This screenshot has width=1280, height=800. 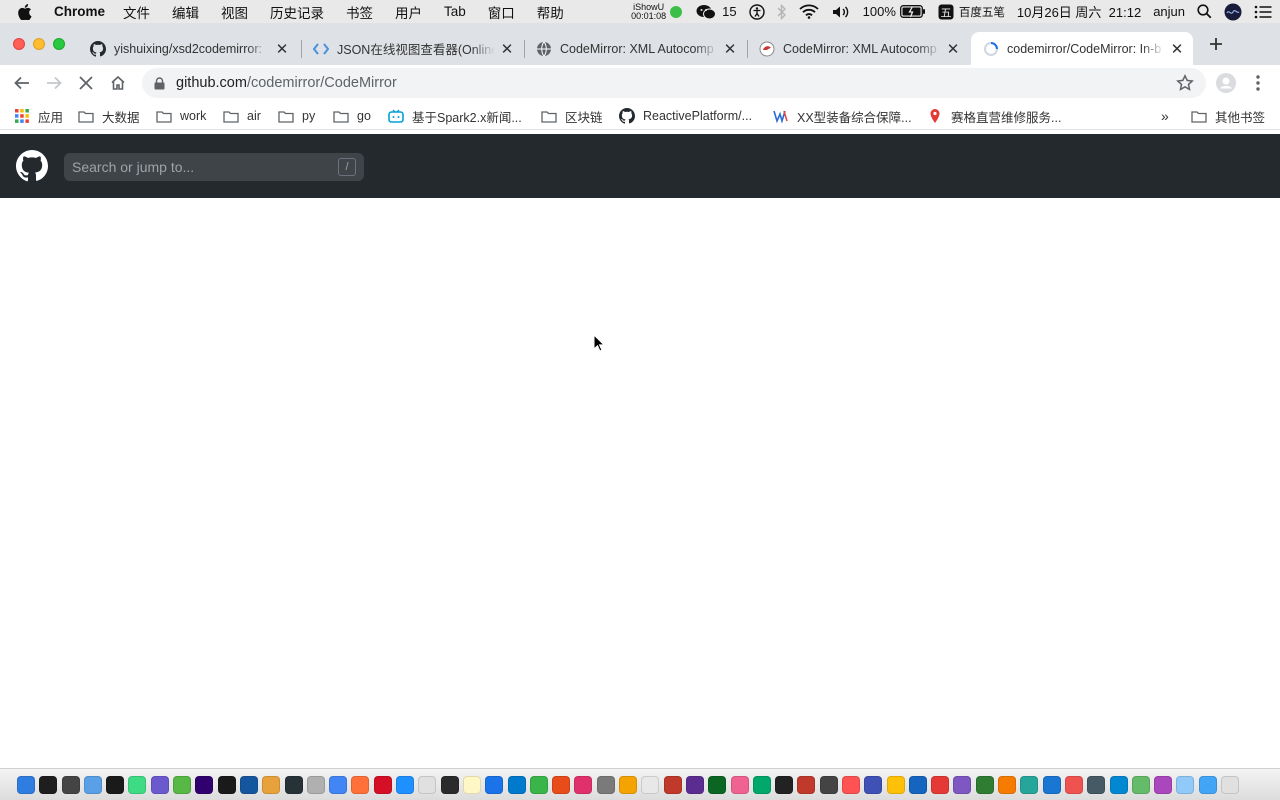 I want to click on back-button, so click(x=22, y=83).